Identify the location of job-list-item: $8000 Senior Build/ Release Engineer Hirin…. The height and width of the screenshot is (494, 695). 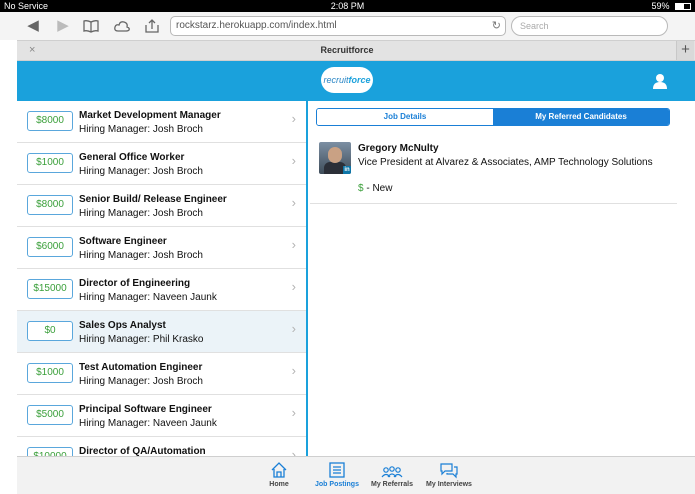
(161, 206).